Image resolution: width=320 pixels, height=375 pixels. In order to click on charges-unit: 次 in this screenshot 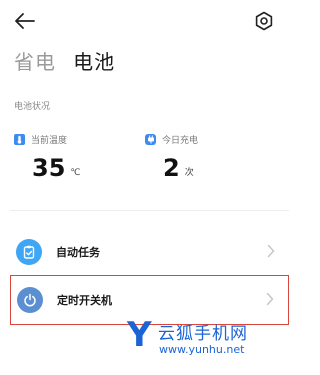, I will do `click(189, 173)`.